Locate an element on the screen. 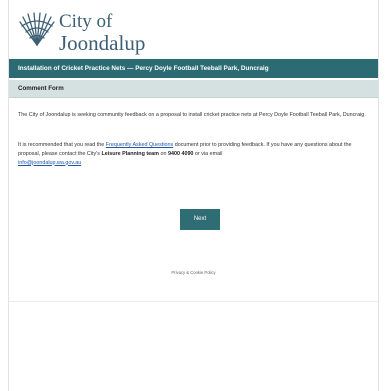 The image size is (387, 391). team-name: Leisure Planning team is located at coordinates (130, 153).